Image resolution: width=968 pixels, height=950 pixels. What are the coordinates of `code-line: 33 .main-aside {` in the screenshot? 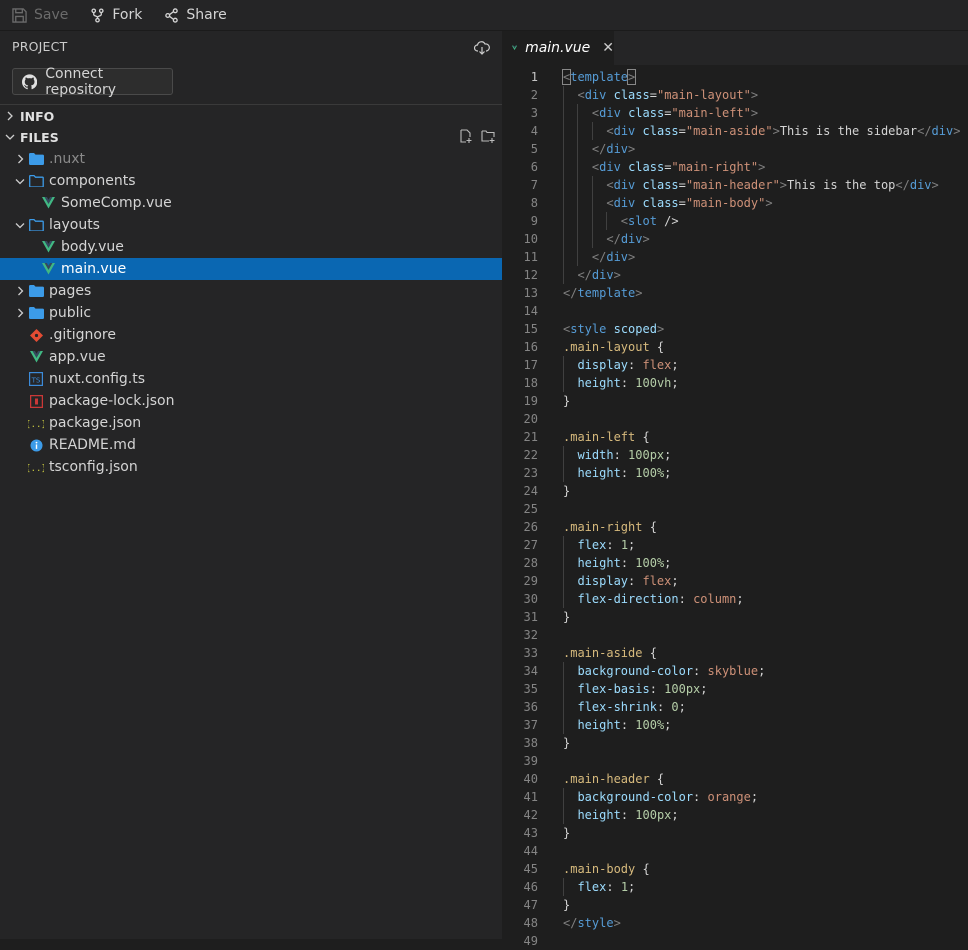 It's located at (735, 653).